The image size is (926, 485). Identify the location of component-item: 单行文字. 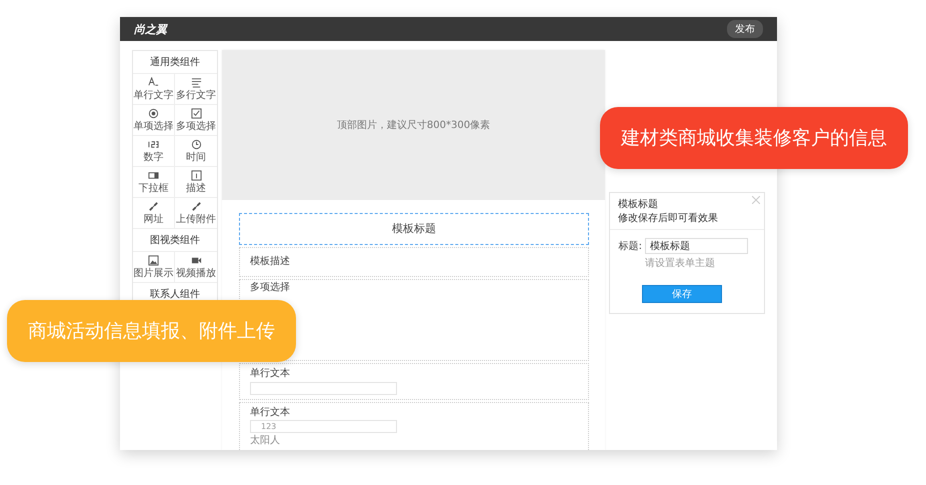
(154, 89).